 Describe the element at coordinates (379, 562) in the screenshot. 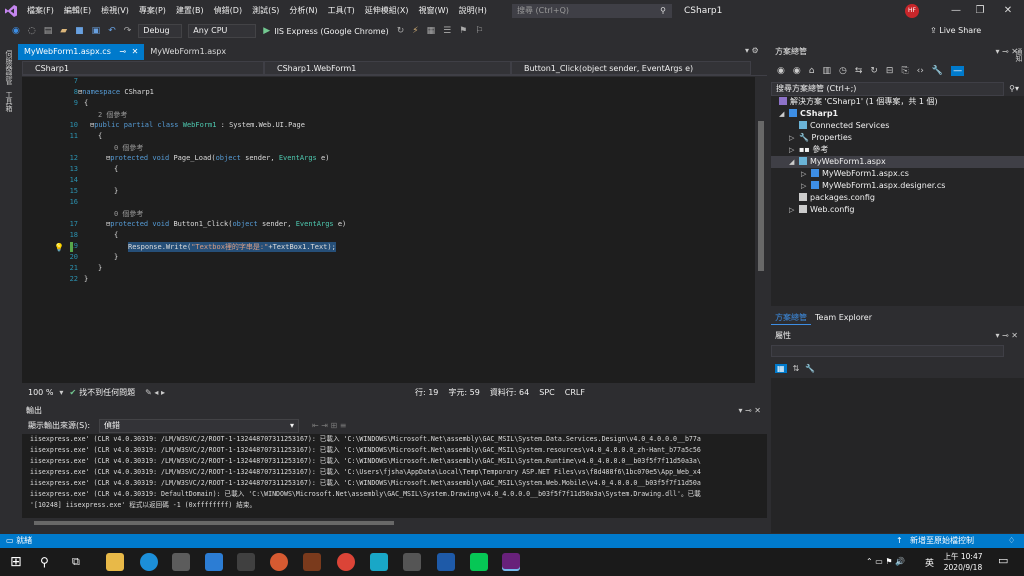

I see `app-k-icon` at that location.